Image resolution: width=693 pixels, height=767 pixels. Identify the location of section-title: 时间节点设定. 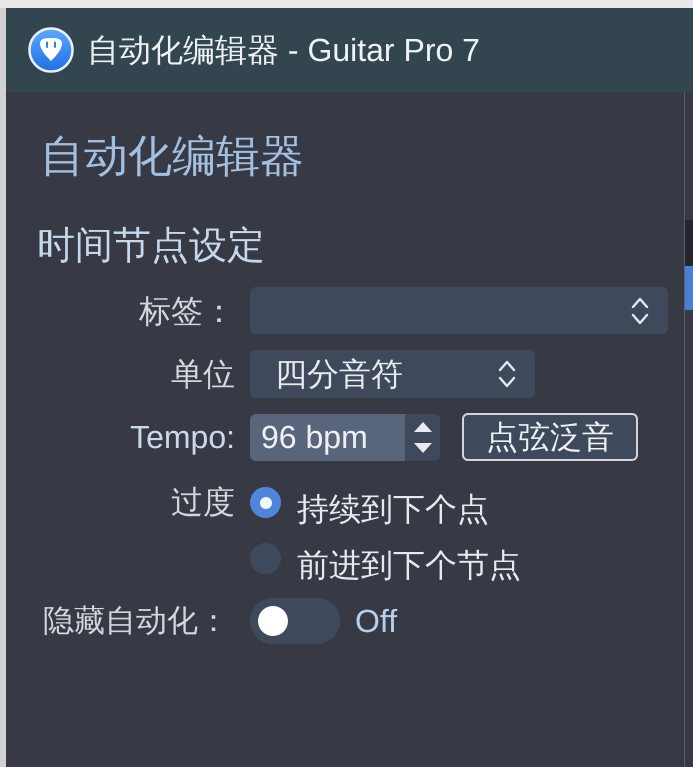
(151, 246).